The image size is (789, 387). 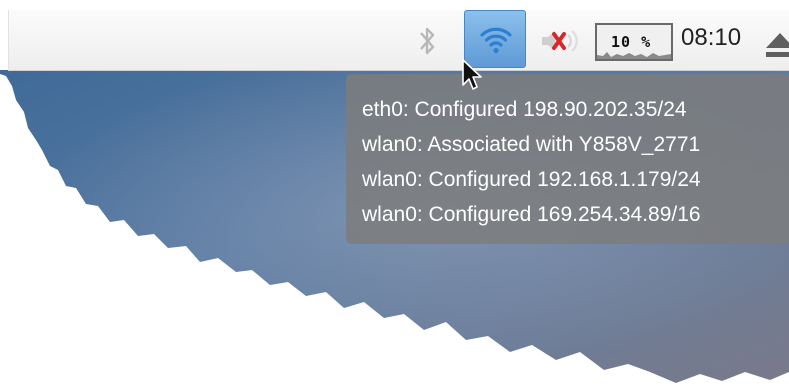 I want to click on clock: 08:10, so click(x=711, y=38).